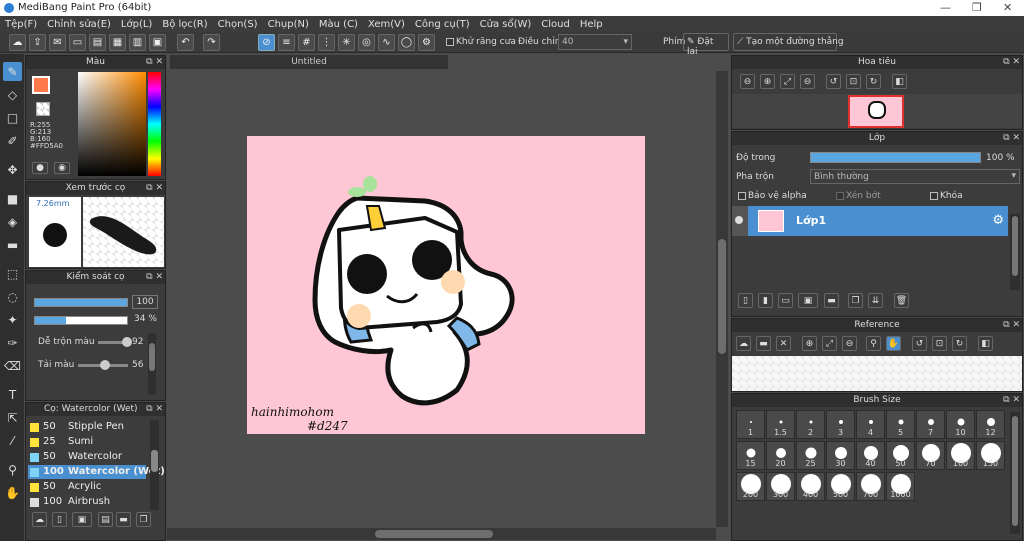 The height and width of the screenshot is (541, 1024). What do you see at coordinates (286, 42) in the screenshot?
I see `parallel-snap-icon: ≡` at bounding box center [286, 42].